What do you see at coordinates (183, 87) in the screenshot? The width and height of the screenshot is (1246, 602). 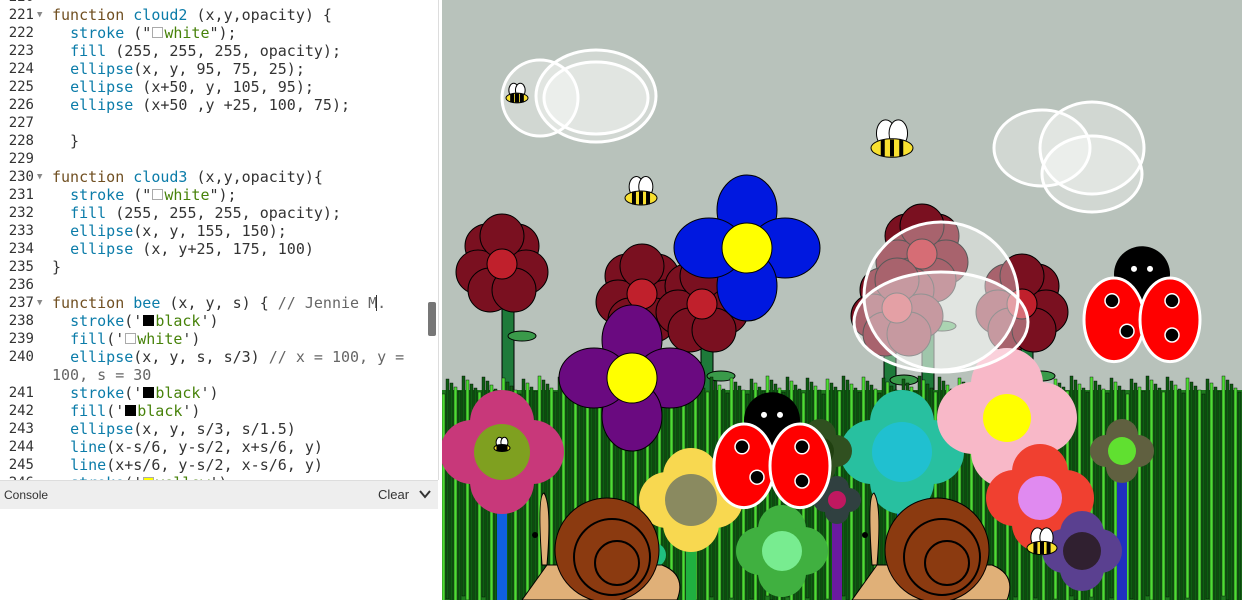 I see `code-line: ellipse (x+50, y, 105, 95);` at bounding box center [183, 87].